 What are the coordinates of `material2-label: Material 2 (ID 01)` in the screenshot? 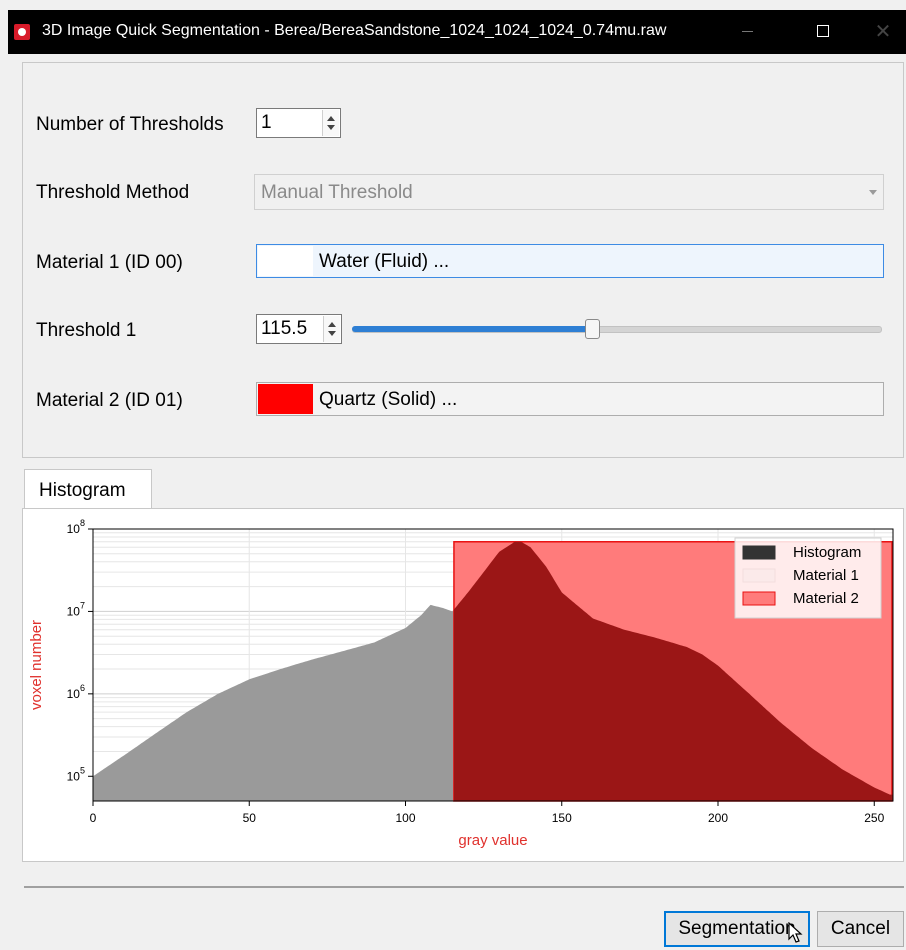 It's located at (109, 400).